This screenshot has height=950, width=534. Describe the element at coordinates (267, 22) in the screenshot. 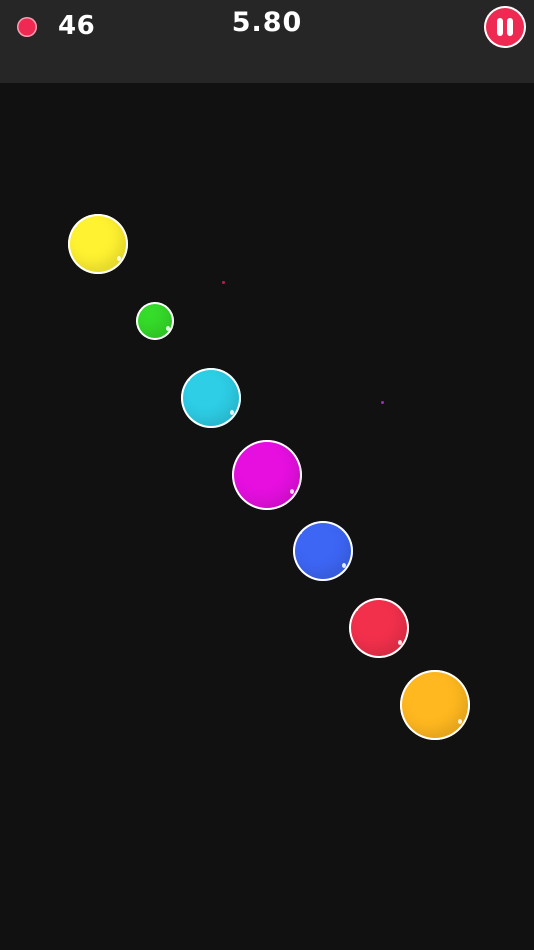

I see `timer: 5.80` at that location.